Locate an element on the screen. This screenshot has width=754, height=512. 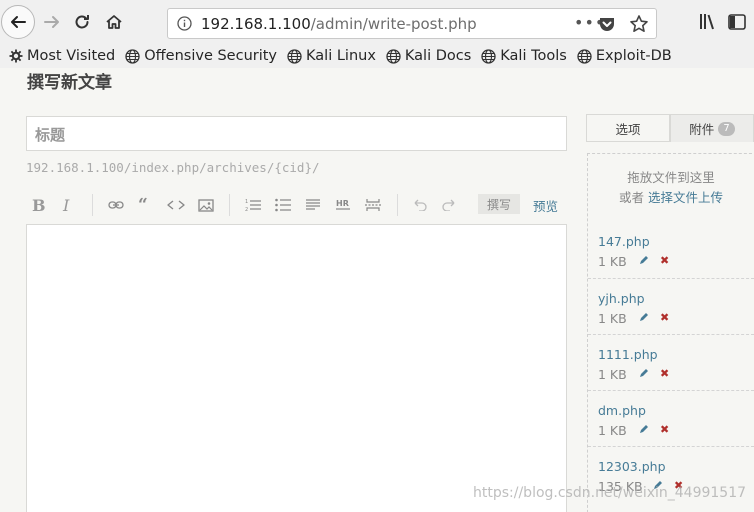
page-break-icon is located at coordinates (373, 205).